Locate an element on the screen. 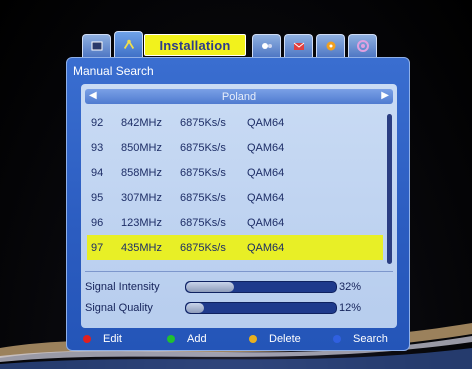 Image resolution: width=472 pixels, height=369 pixels. system-icon is located at coordinates (363, 46).